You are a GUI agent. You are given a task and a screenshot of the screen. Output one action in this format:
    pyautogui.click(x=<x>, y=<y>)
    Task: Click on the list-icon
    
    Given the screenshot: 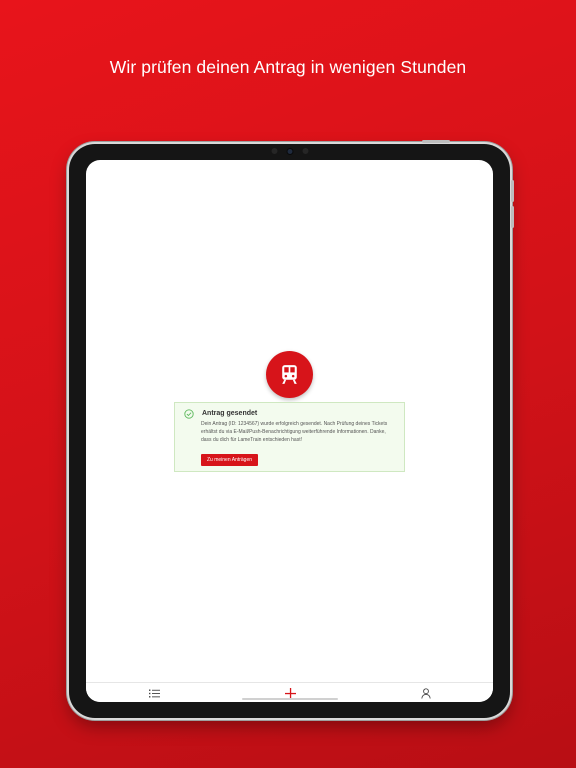 What is the action you would take?
    pyautogui.click(x=154, y=693)
    